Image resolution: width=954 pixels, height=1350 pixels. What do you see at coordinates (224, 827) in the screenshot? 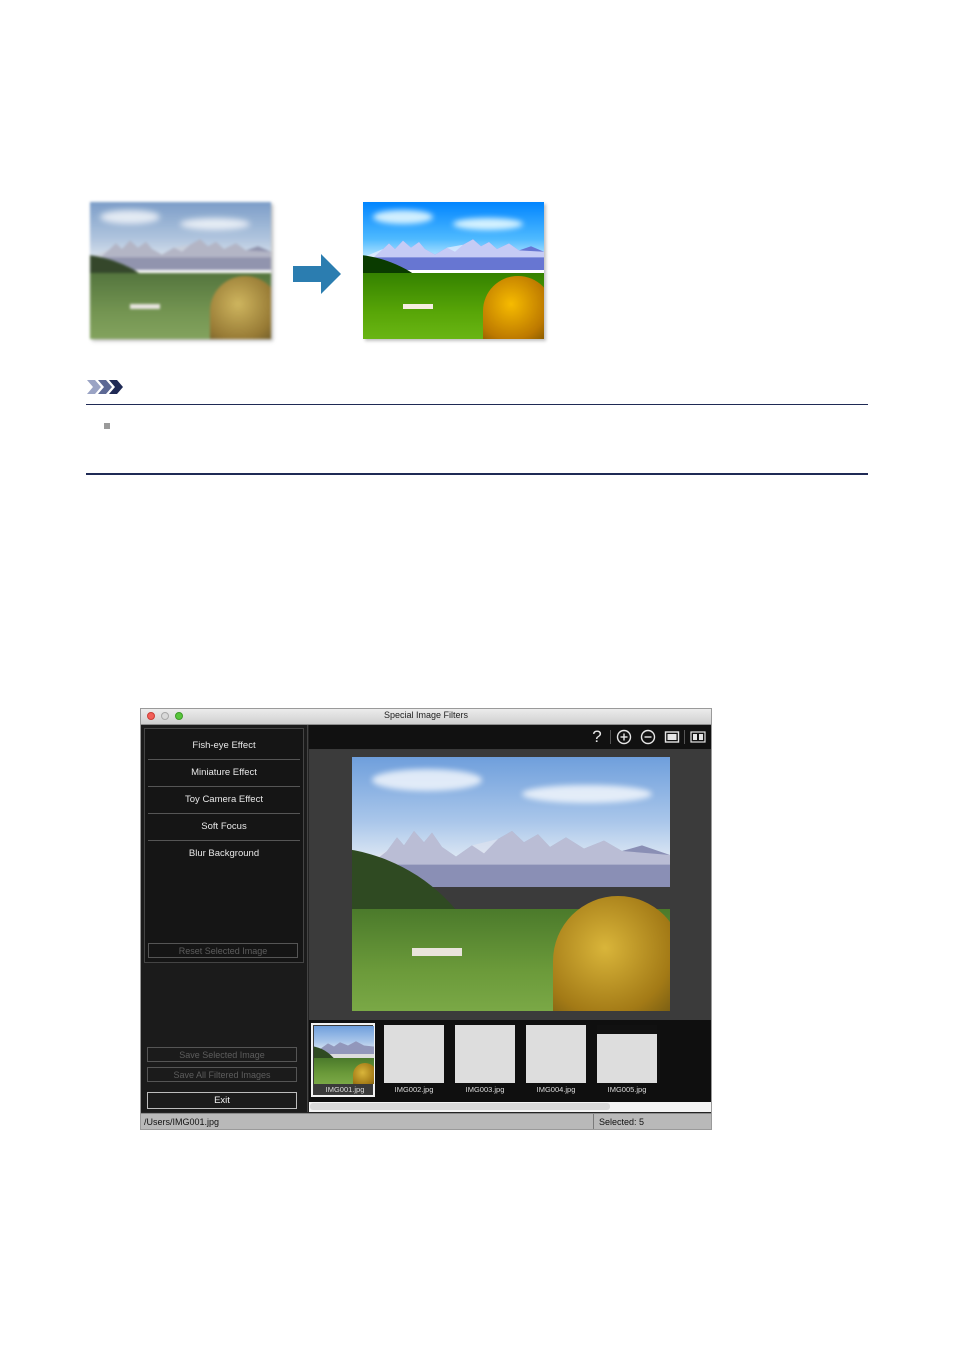
I see `soft-focus-button: Soft Focus` at bounding box center [224, 827].